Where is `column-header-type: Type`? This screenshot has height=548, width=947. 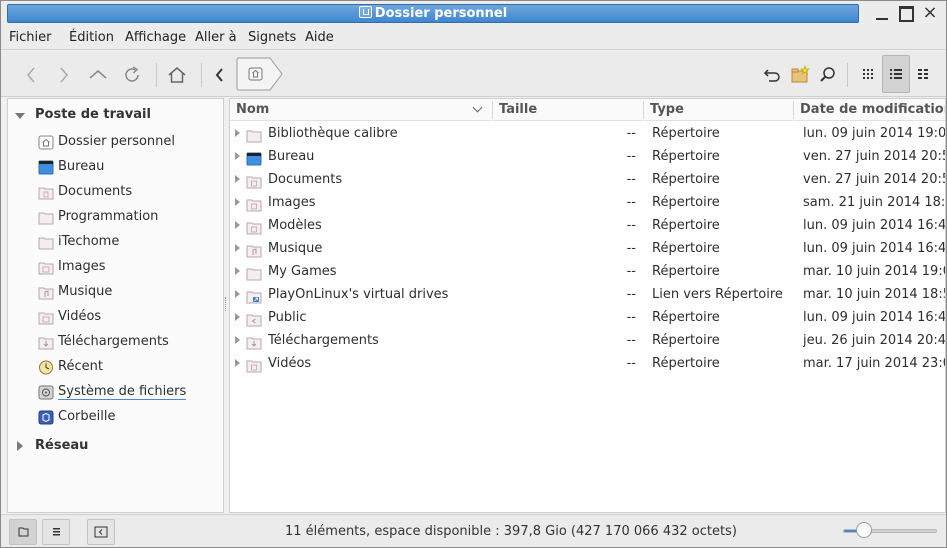 column-header-type: Type is located at coordinates (718, 110).